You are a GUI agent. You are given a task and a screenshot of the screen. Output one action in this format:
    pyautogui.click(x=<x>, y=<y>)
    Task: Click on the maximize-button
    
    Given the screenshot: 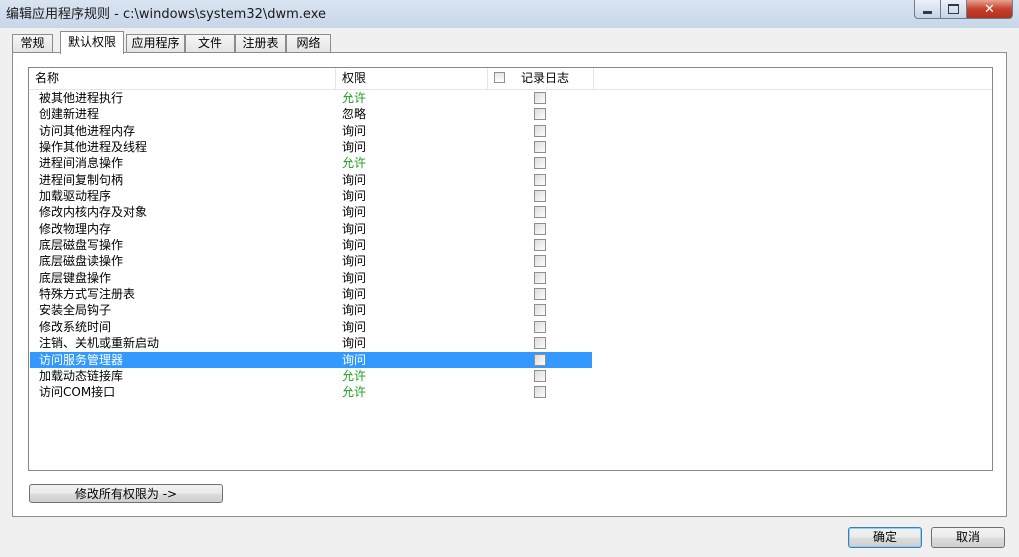 What is the action you would take?
    pyautogui.click(x=954, y=9)
    